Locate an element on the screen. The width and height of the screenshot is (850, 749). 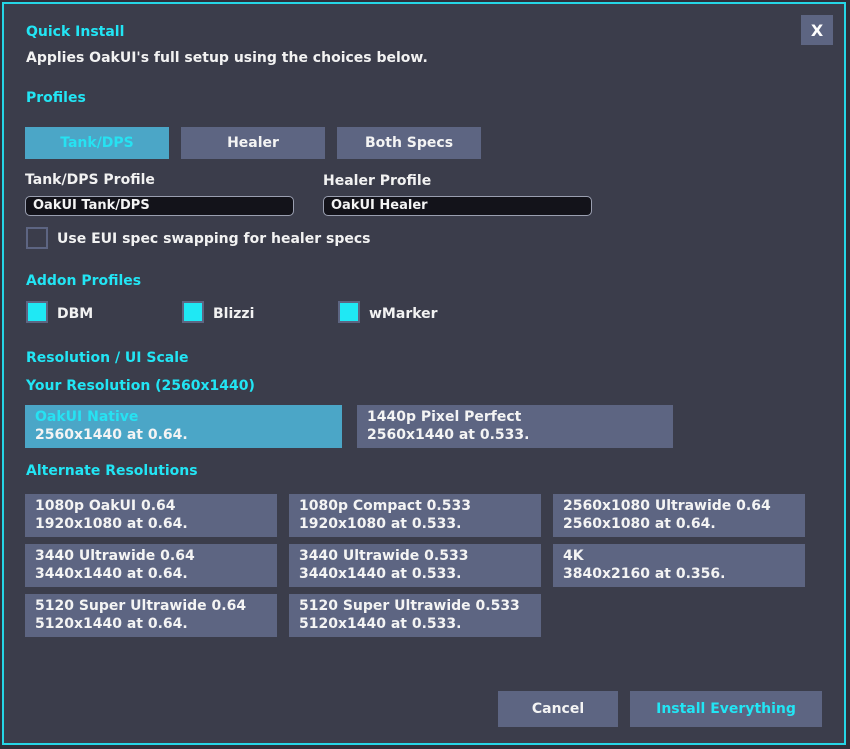
wmarker-checkbox is located at coordinates (349, 312).